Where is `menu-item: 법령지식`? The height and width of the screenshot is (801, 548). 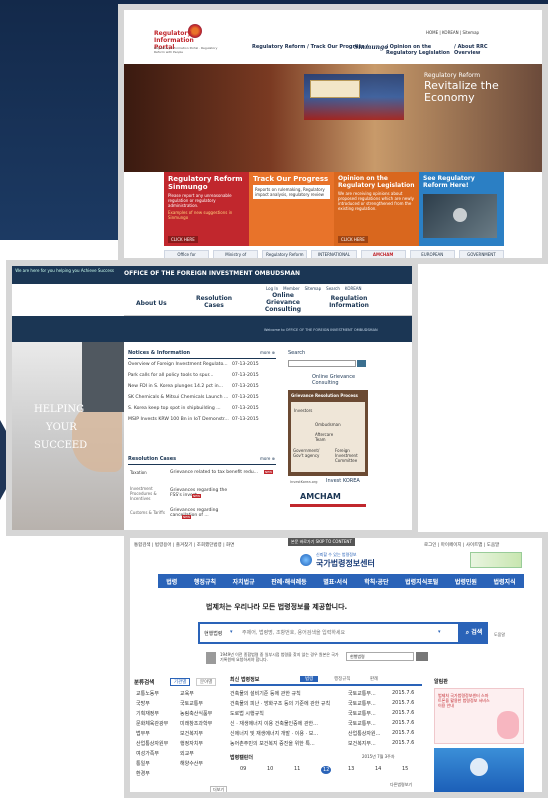
menu-item: 법령지식 is located at coordinates (505, 581).